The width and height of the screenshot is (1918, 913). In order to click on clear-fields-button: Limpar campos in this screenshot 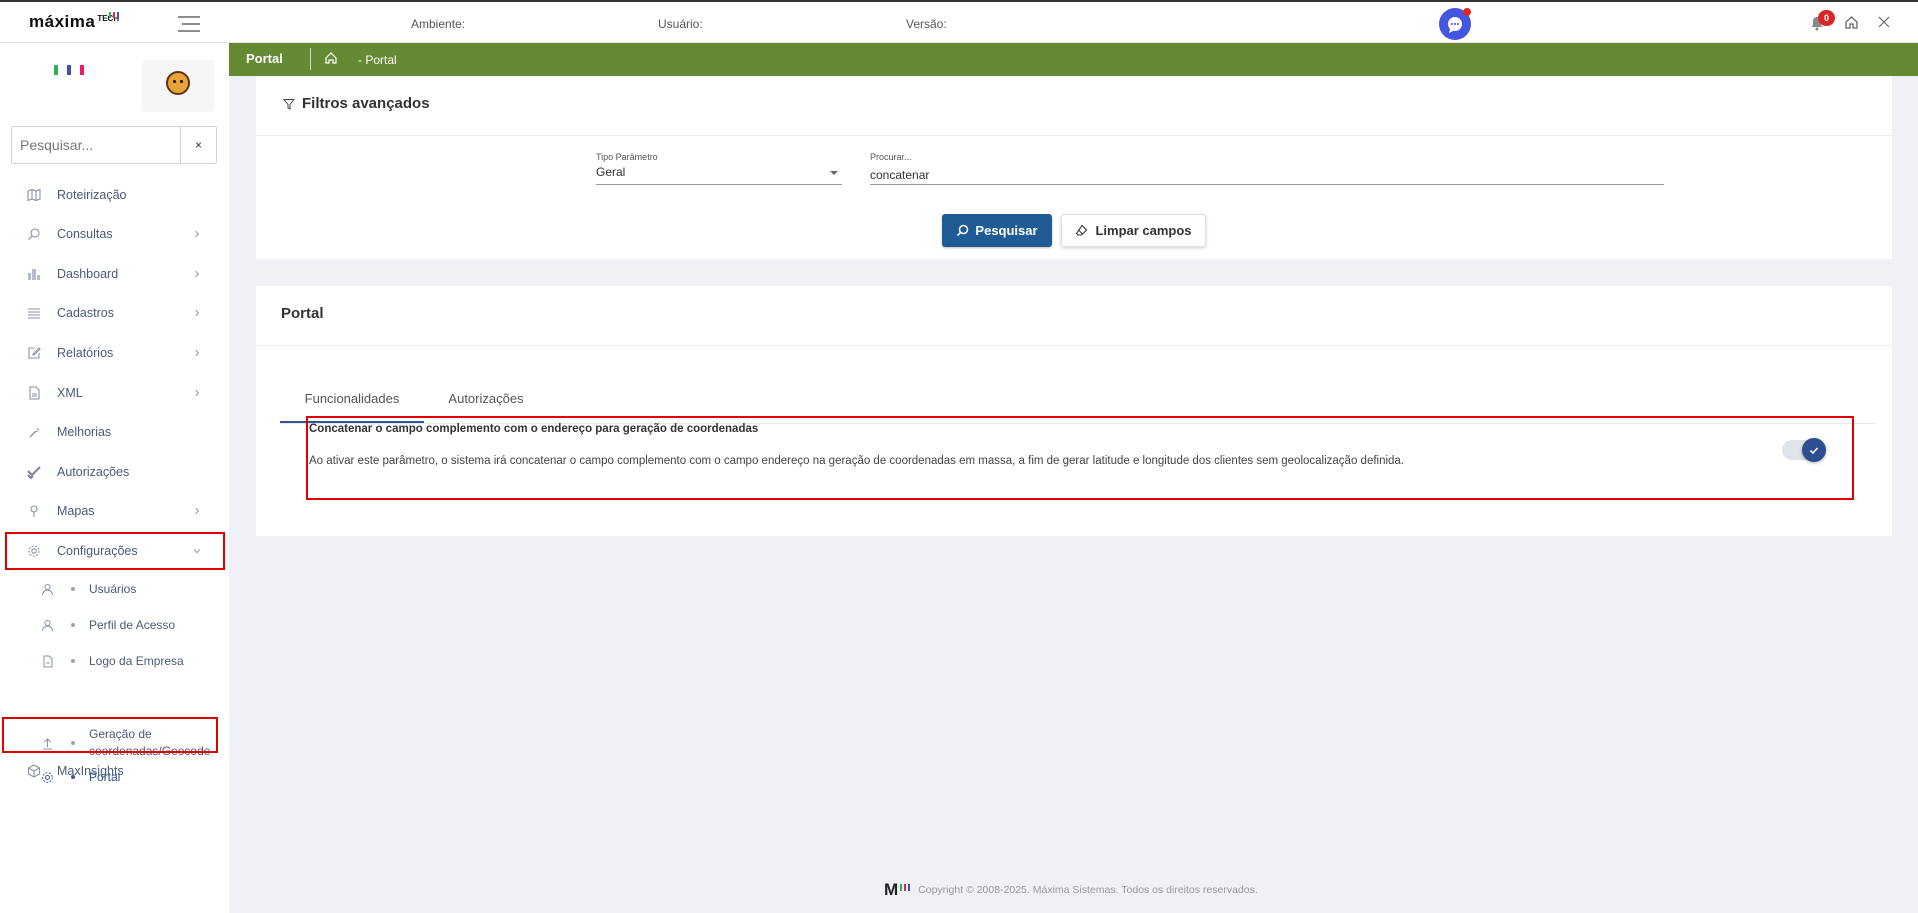, I will do `click(1133, 230)`.